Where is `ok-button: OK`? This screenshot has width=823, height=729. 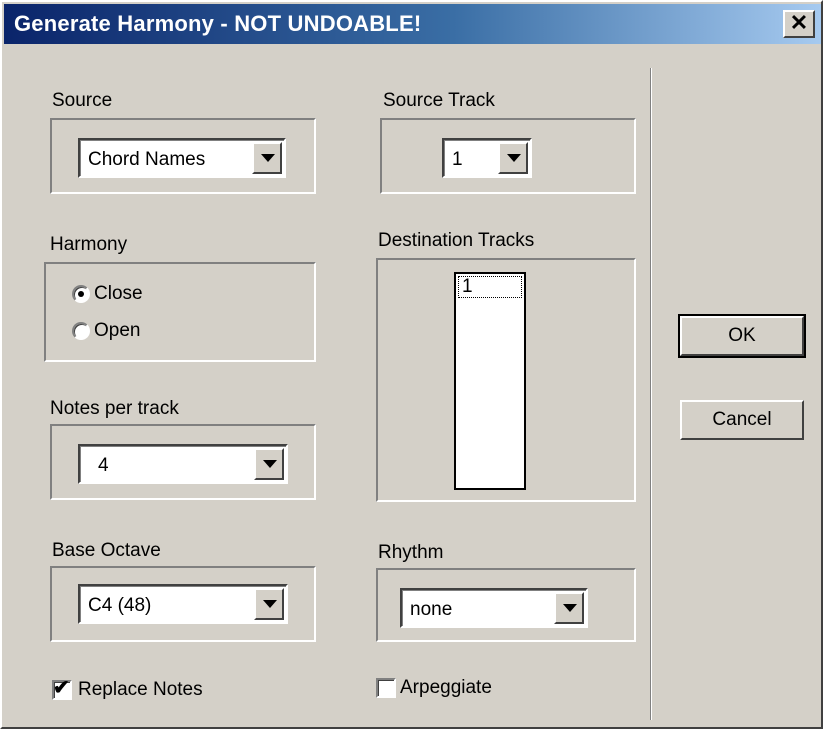
ok-button: OK is located at coordinates (742, 336).